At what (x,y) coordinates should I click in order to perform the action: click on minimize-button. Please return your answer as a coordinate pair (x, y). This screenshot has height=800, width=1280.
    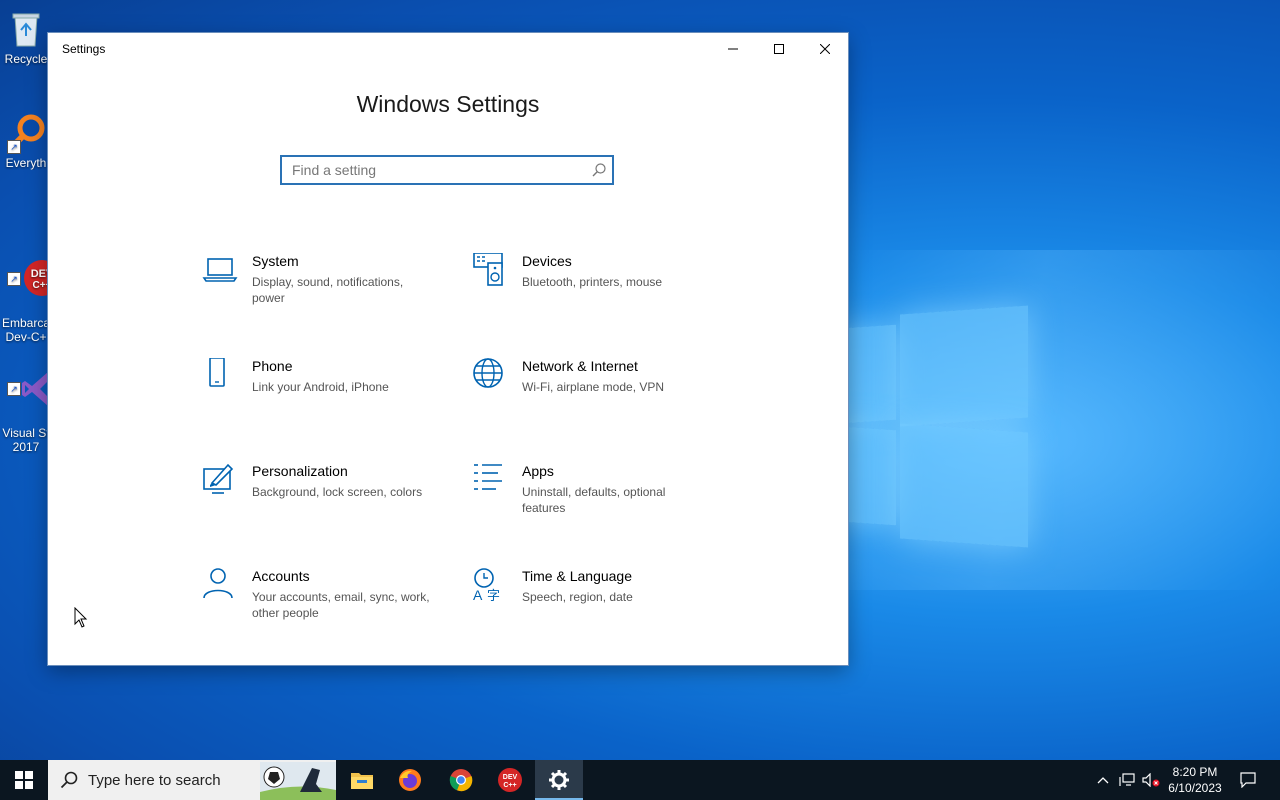
    Looking at the image, I should click on (733, 49).